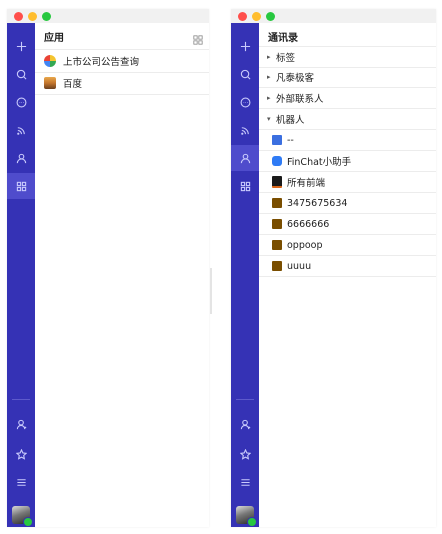 This screenshot has height=534, width=442. Describe the element at coordinates (290, 140) in the screenshot. I see `robot-label: --` at that location.